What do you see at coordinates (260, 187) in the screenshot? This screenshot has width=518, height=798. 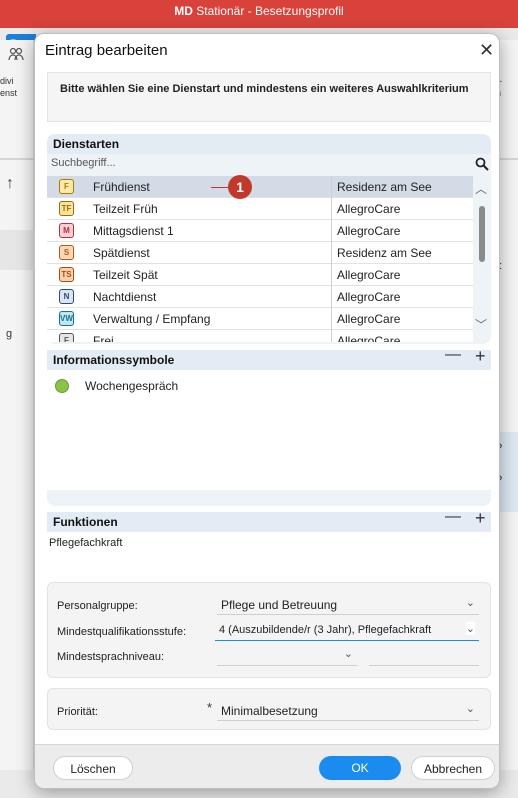 I see `list-item: F Frühdienst Residenz am See` at bounding box center [260, 187].